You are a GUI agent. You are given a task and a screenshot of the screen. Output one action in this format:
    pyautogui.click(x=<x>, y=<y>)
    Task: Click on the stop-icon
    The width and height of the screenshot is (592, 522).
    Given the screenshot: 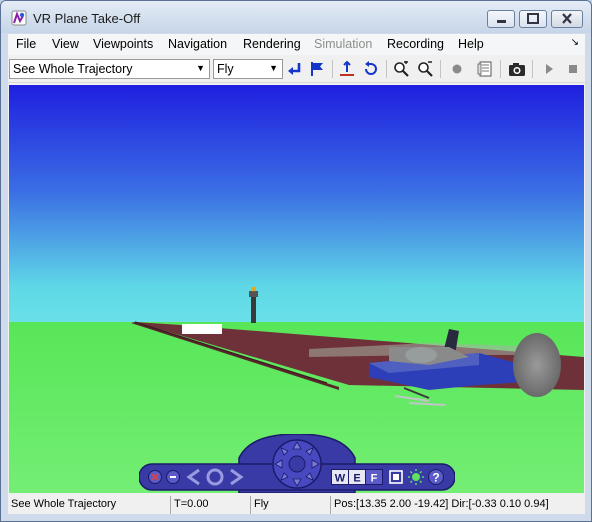 What is the action you would take?
    pyautogui.click(x=573, y=69)
    